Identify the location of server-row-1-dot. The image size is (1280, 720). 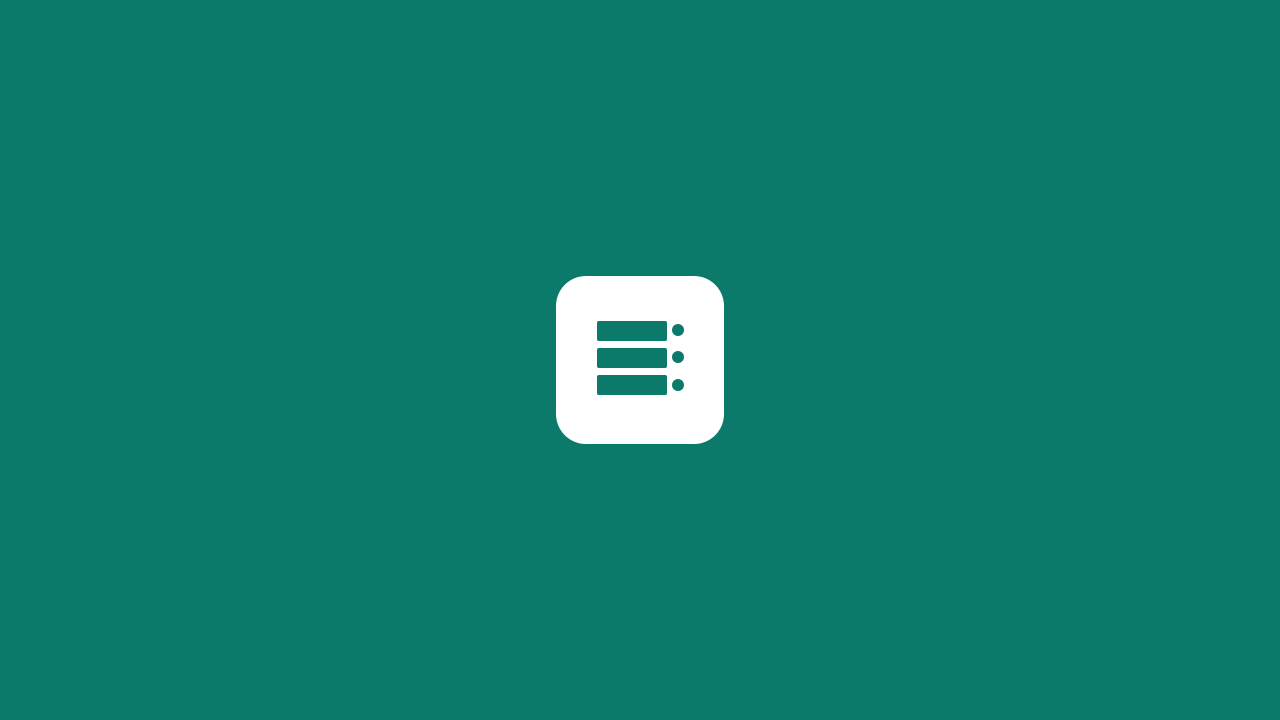
(678, 330).